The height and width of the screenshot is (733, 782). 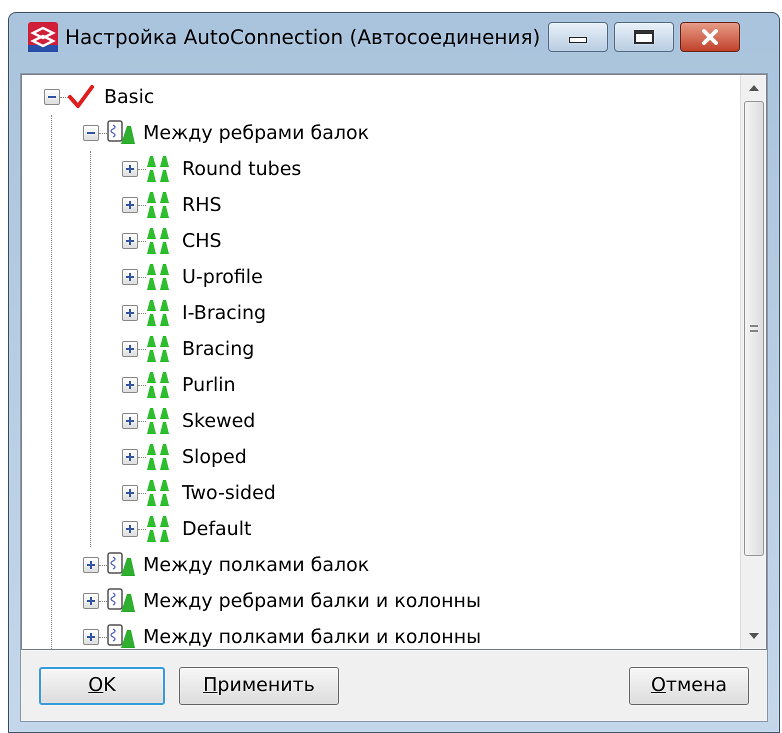 I want to click on app-logo-icon, so click(x=43, y=37).